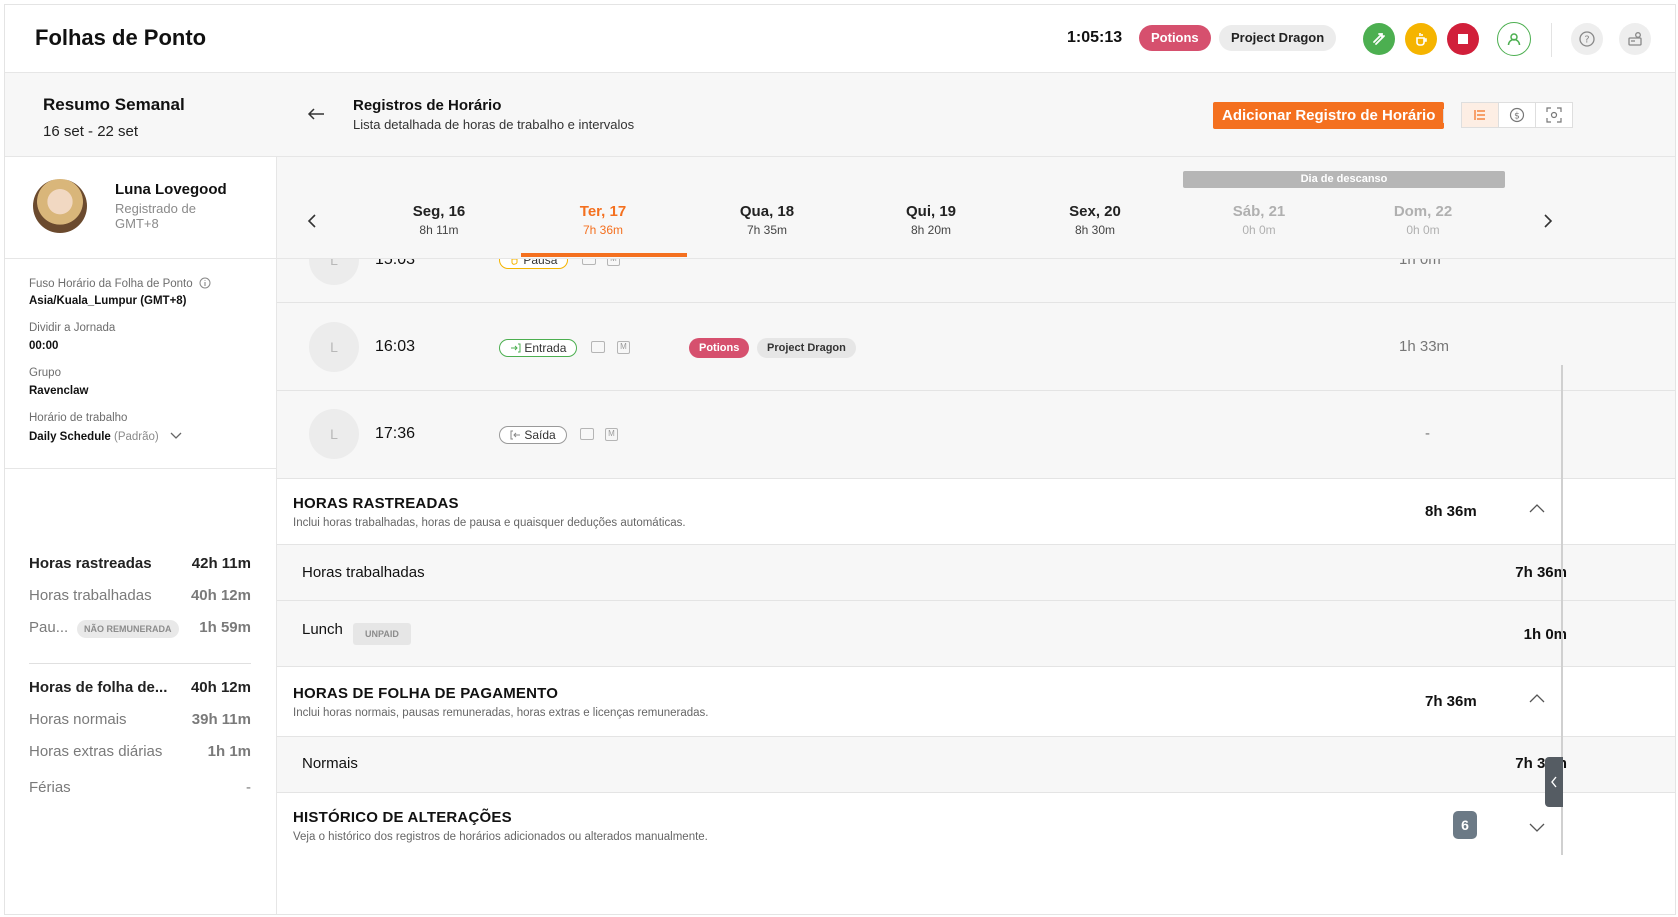  I want to click on day-hours: 7h 36m, so click(603, 230).